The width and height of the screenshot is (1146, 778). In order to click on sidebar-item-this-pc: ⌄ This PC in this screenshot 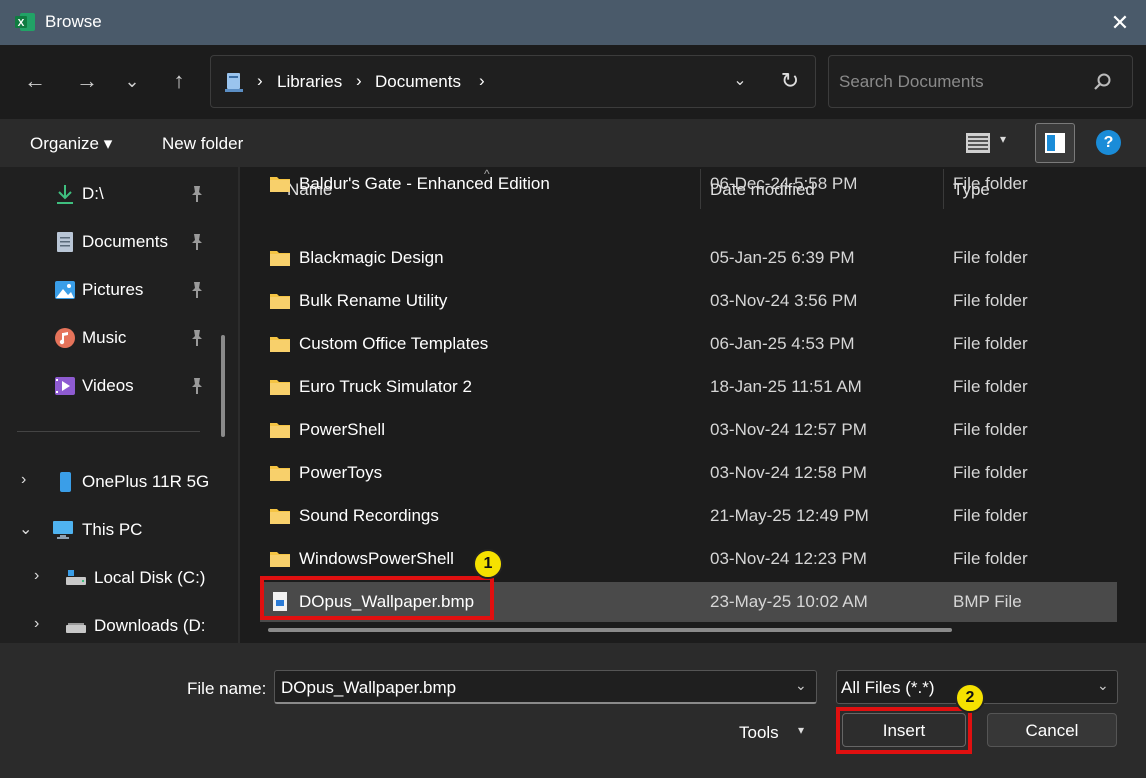, I will do `click(119, 529)`.